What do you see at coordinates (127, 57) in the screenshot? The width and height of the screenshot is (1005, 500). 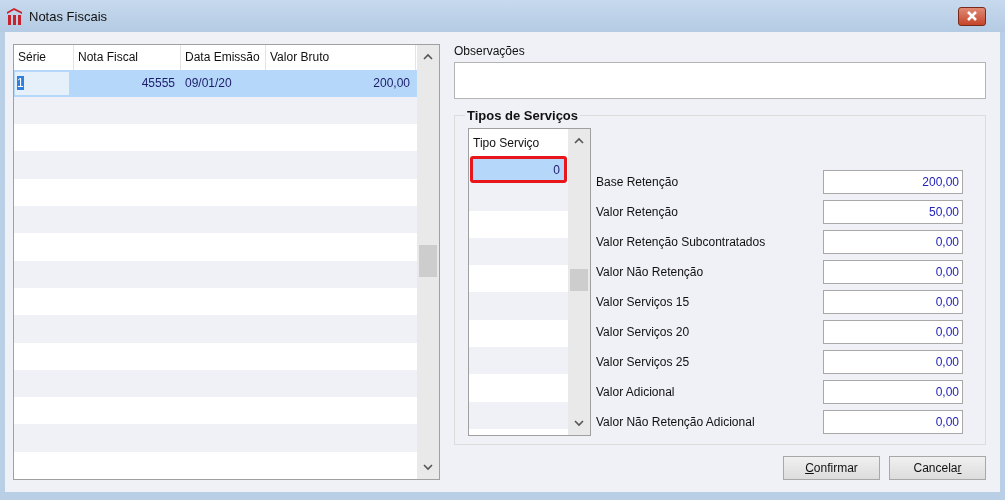 I see `column-header: Nota Fiscal` at bounding box center [127, 57].